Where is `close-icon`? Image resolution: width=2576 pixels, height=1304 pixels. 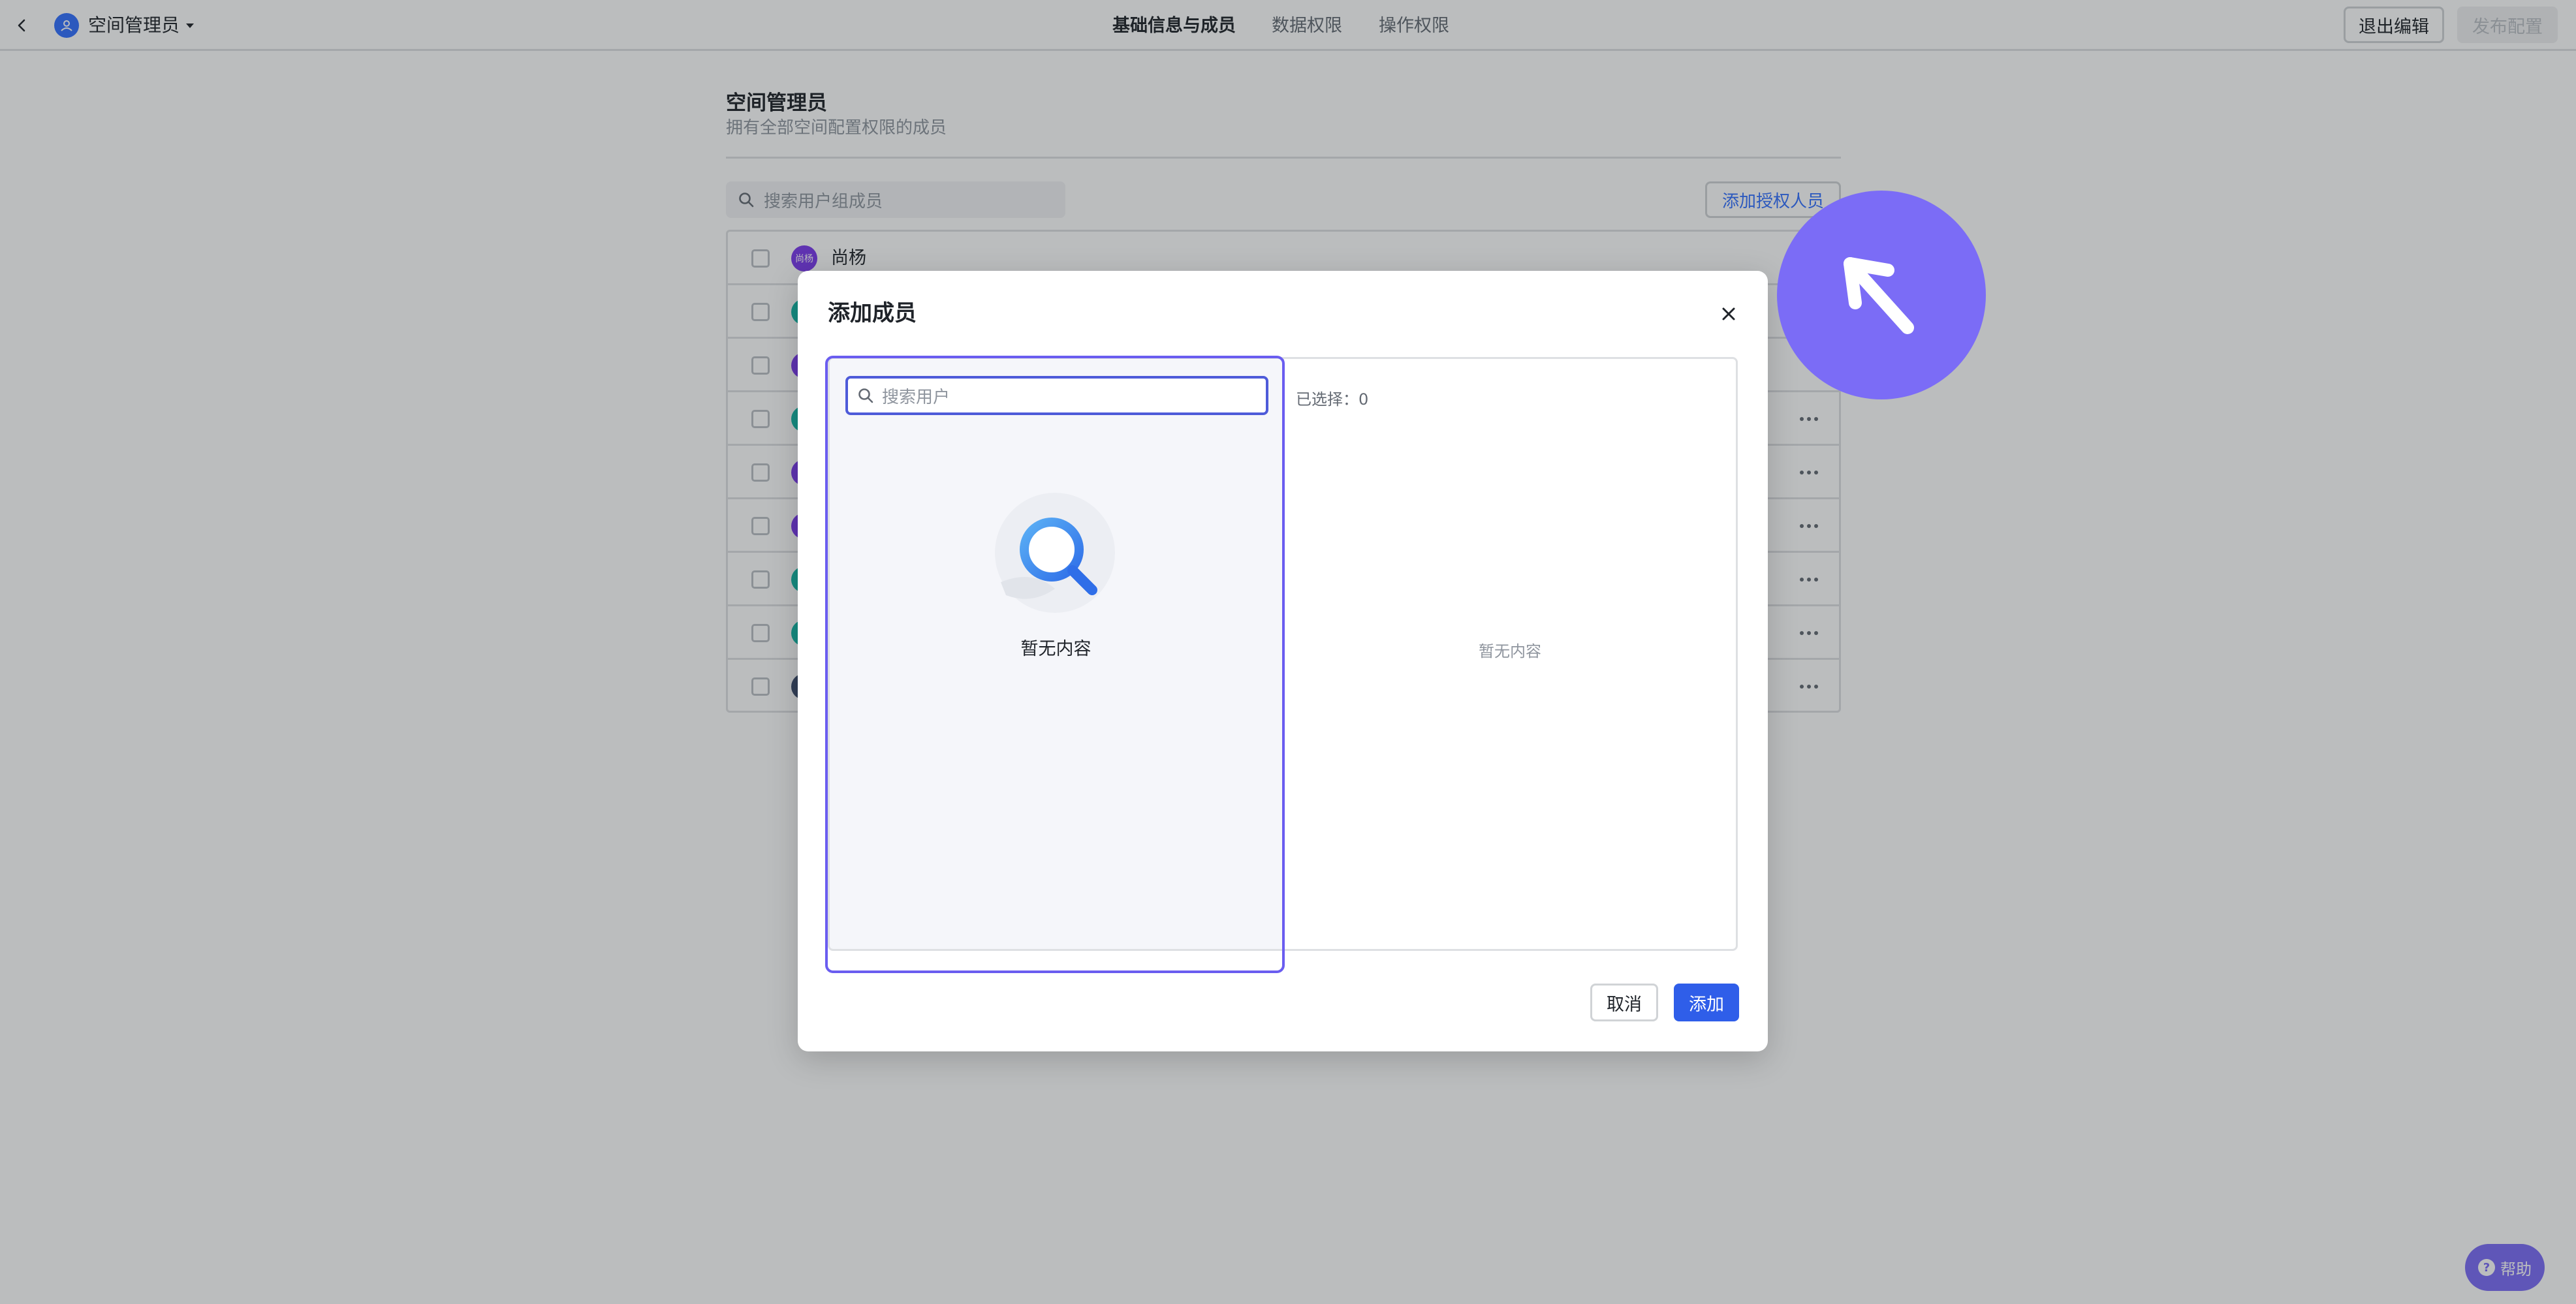 close-icon is located at coordinates (1728, 313).